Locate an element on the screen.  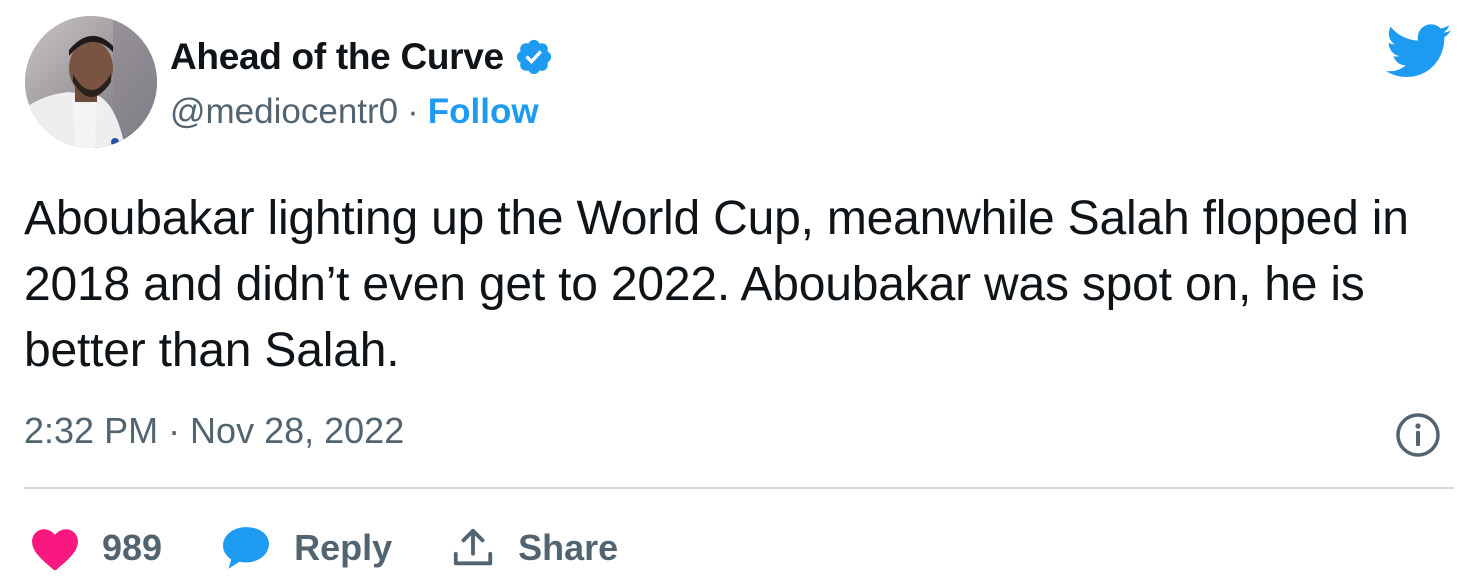
author-name-row: Ahead of the Curve is located at coordinates (362, 57).